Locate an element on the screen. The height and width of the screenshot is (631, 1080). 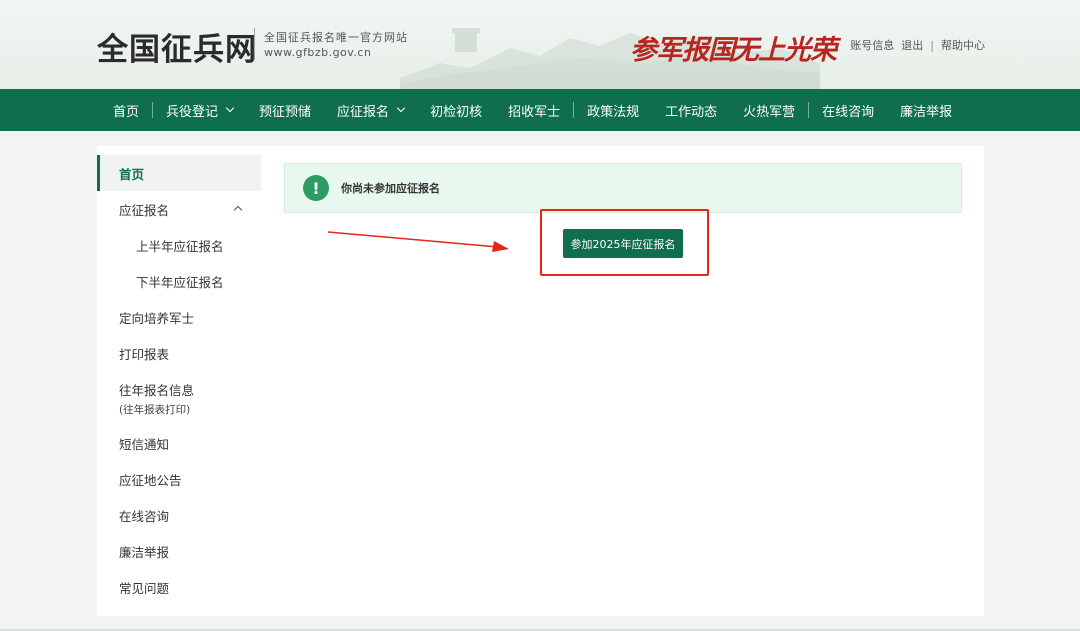
slogan-join-army: 参军报国 is located at coordinates (682, 47).